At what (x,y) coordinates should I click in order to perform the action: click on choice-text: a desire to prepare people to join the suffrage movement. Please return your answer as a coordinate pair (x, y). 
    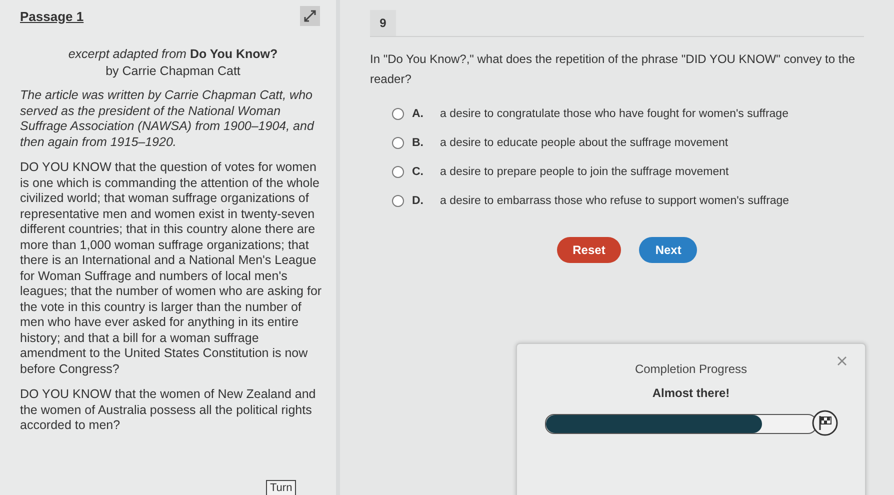
    Looking at the image, I should click on (584, 172).